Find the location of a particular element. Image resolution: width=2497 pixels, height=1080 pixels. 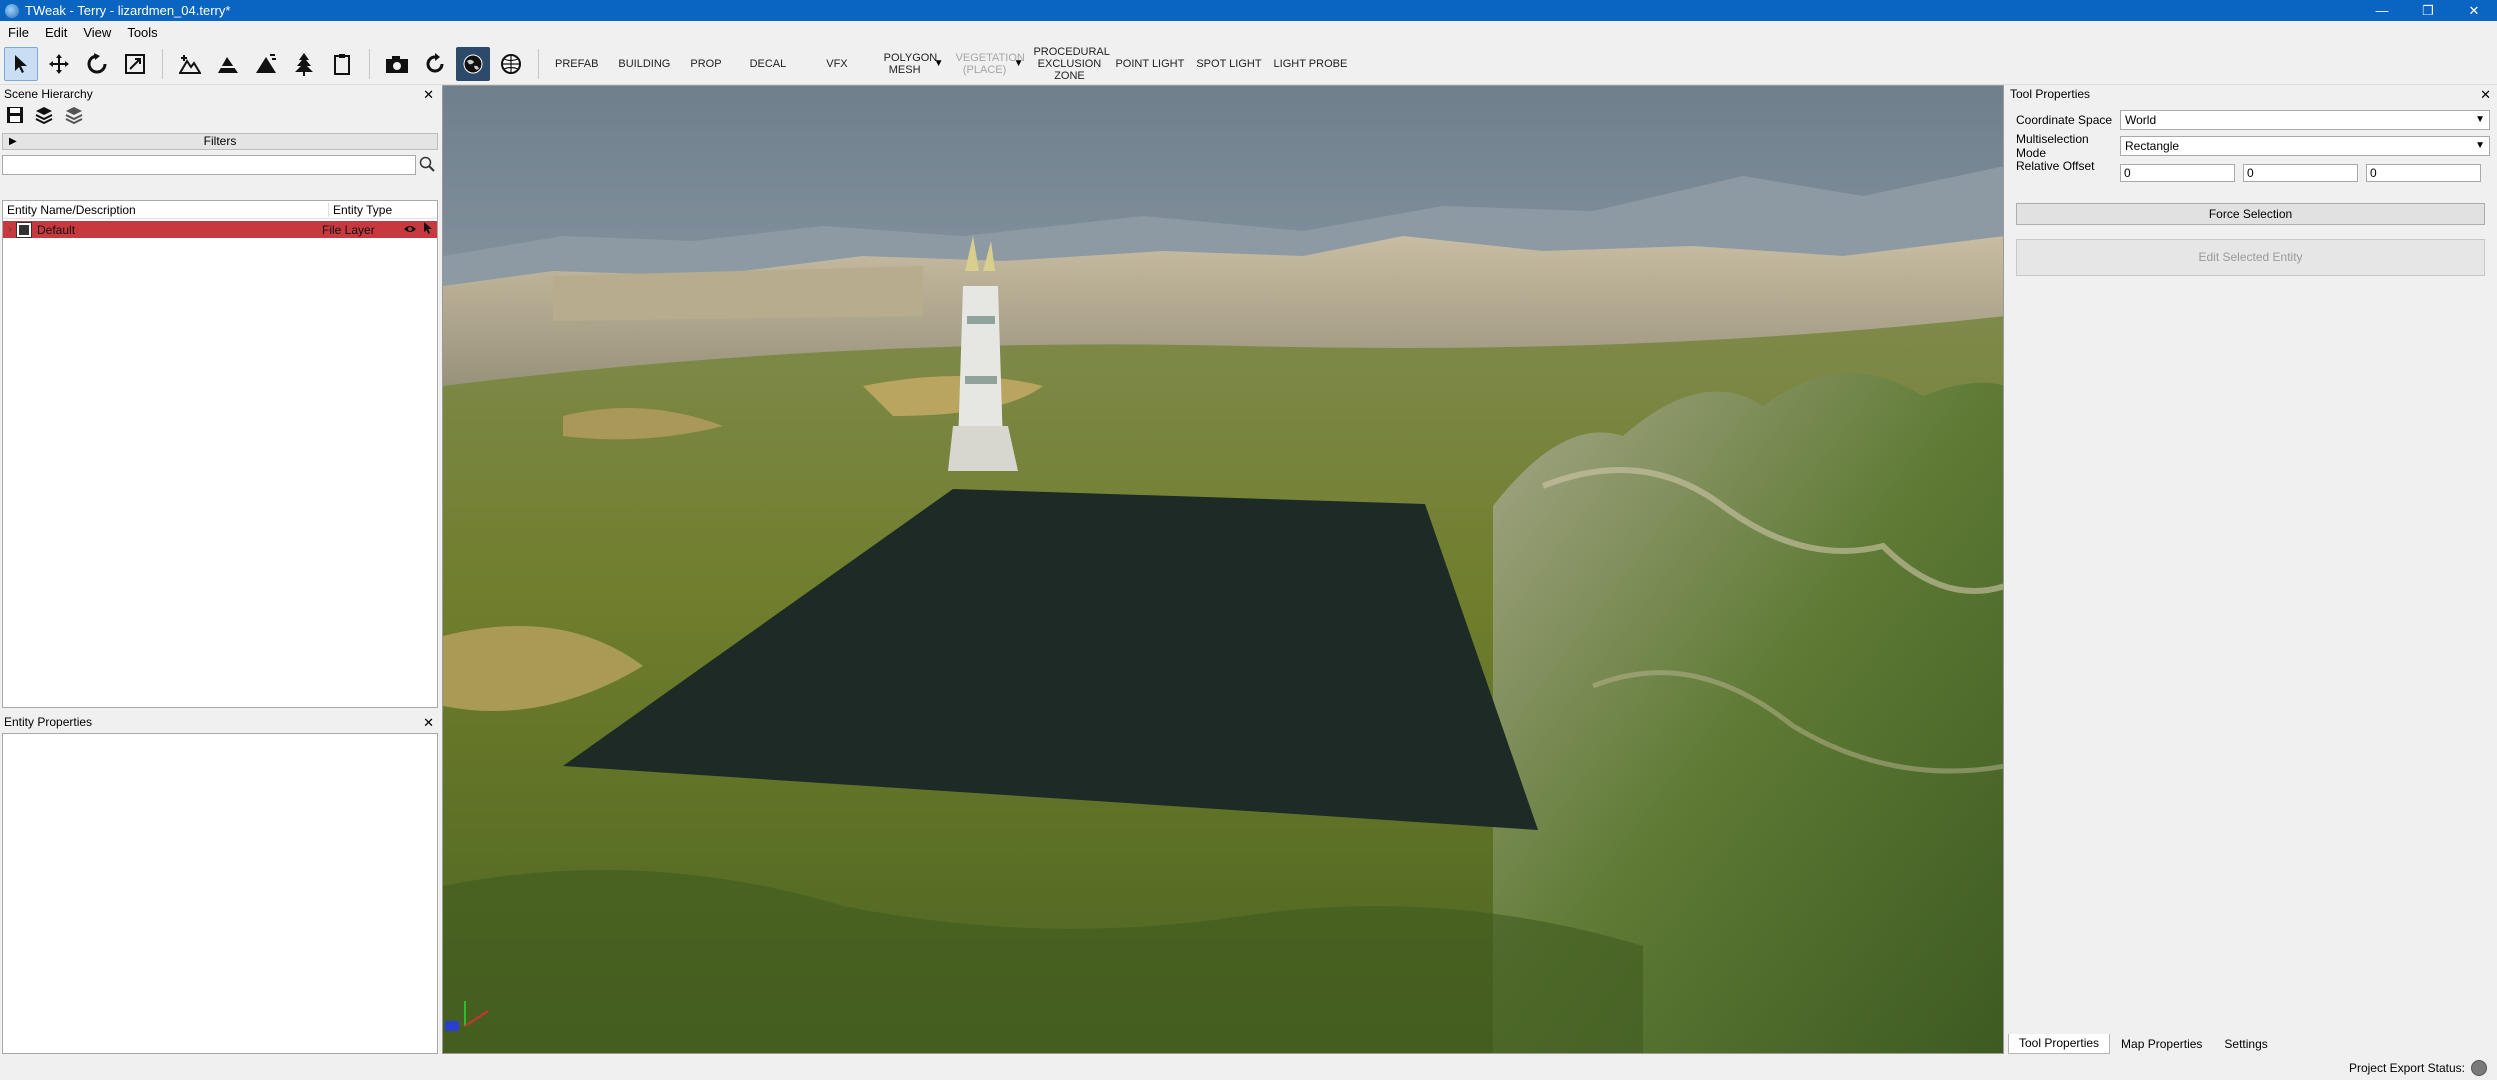

prefab-button: PREFAB is located at coordinates (576, 64).